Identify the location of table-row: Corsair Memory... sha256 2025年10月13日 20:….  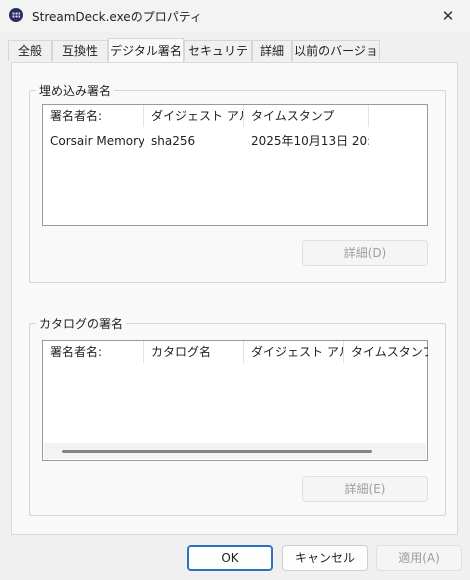
(235, 141).